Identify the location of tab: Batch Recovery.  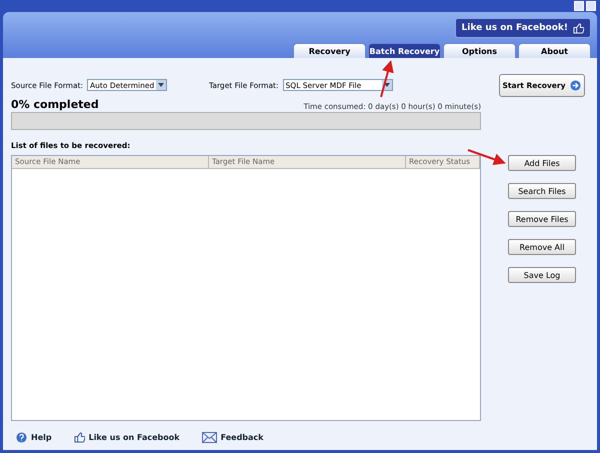
(404, 50).